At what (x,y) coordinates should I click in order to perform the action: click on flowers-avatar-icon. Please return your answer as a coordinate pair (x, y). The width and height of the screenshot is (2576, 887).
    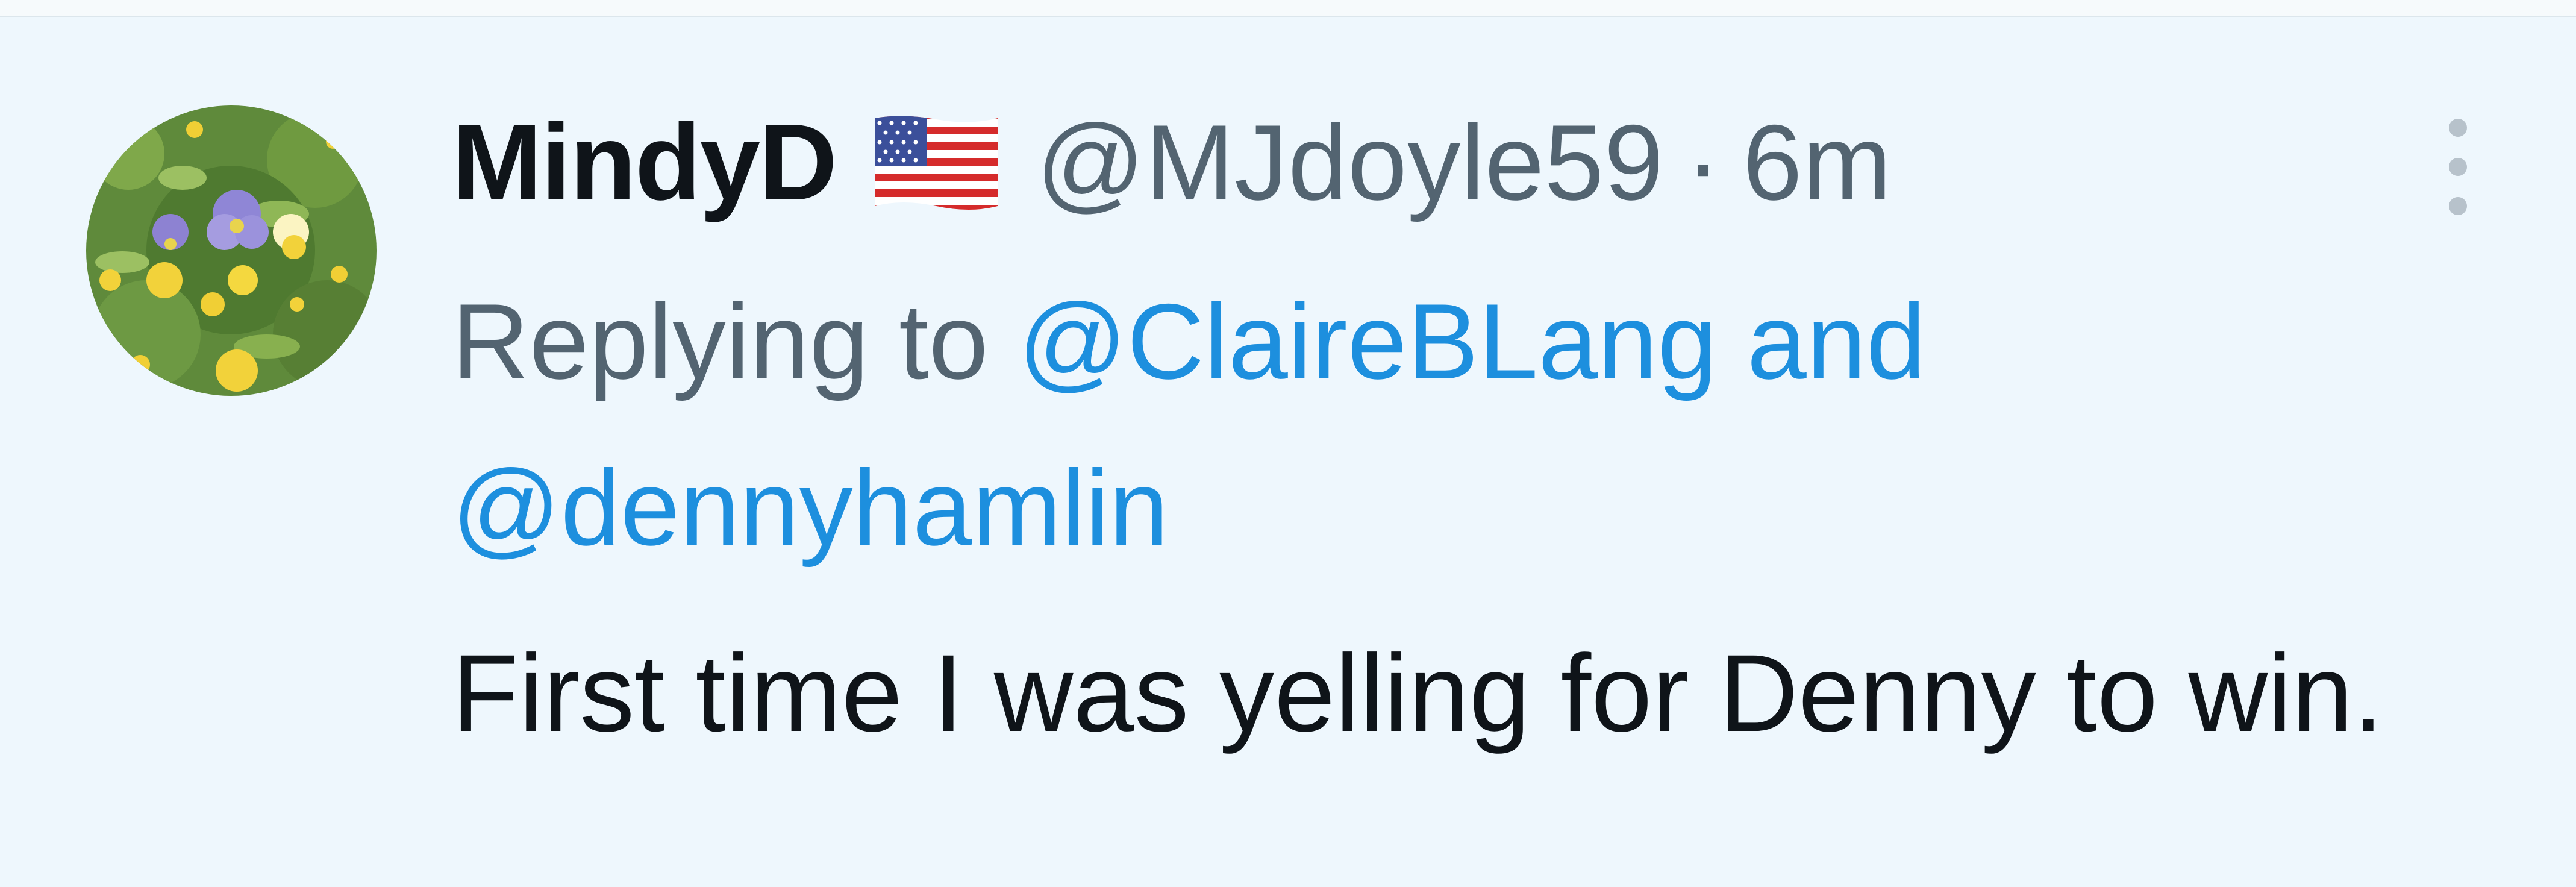
    Looking at the image, I should click on (232, 250).